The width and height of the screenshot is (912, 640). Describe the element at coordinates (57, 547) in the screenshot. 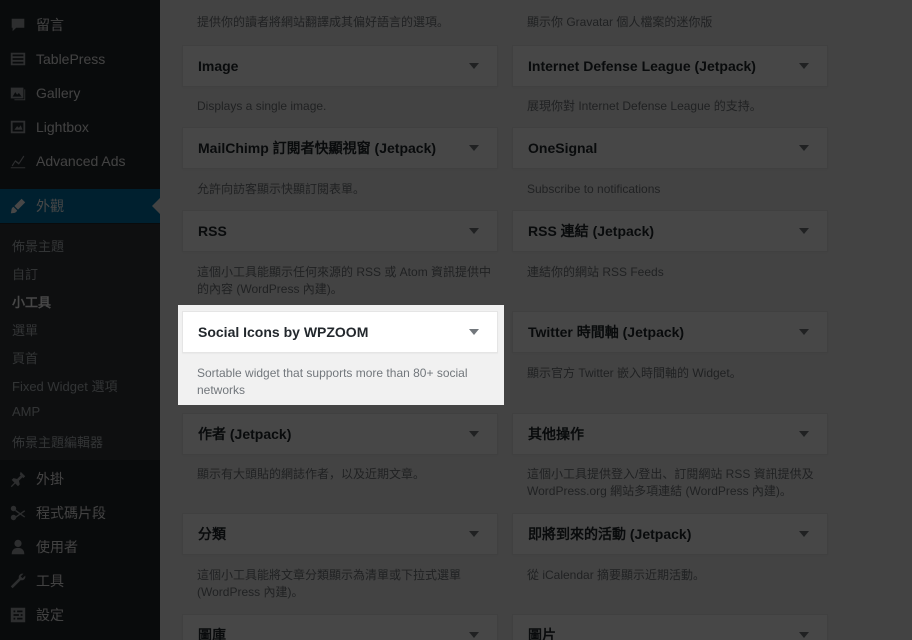

I see `sidebar-item-label: 使用者` at that location.